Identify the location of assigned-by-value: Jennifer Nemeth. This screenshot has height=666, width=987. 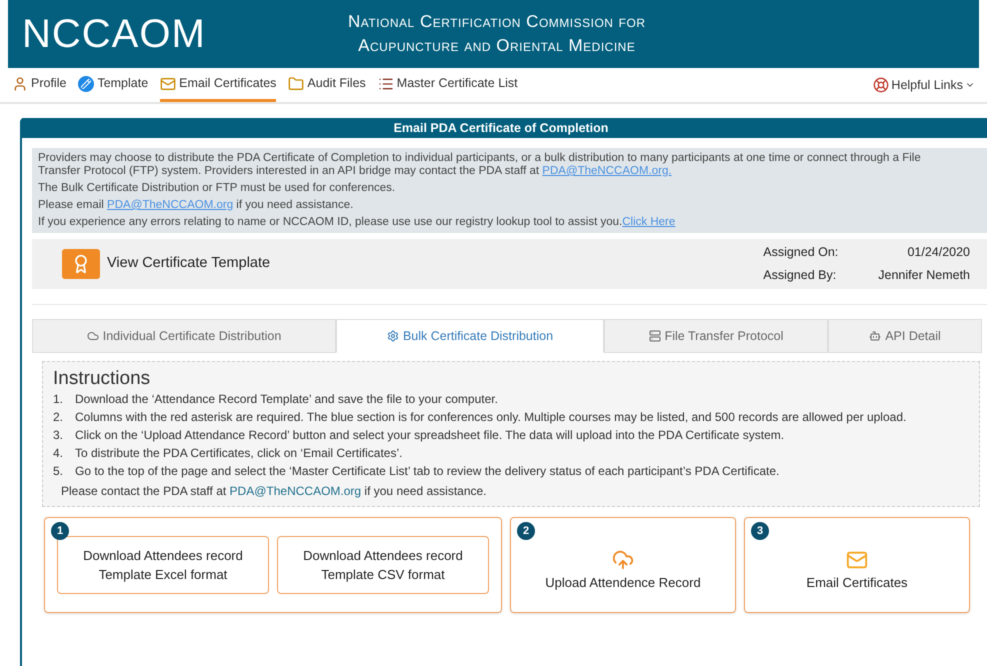
(924, 275).